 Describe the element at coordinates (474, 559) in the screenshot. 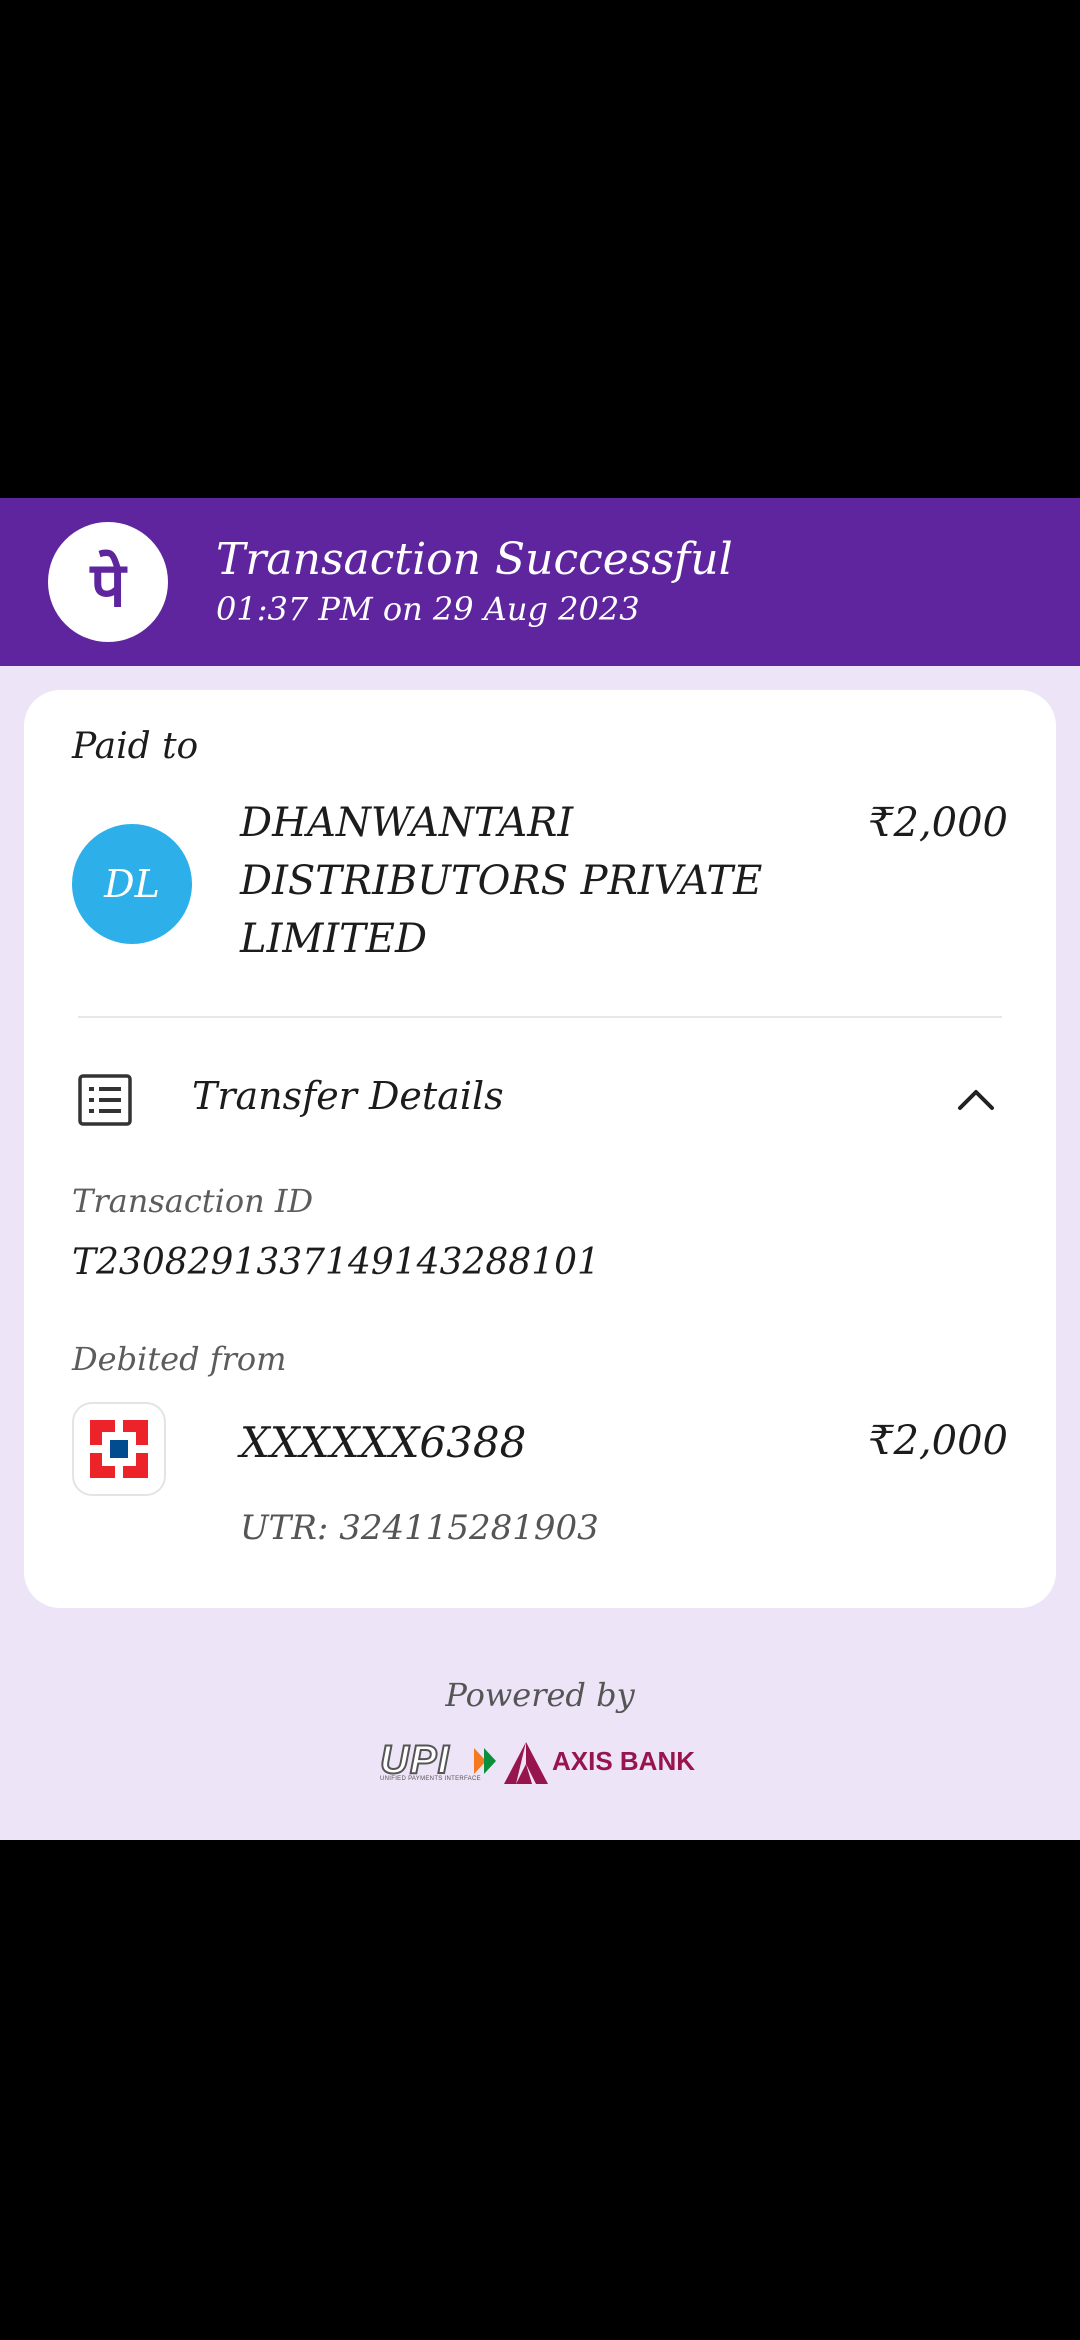

I see `transaction-status-title: Transaction Successful` at that location.